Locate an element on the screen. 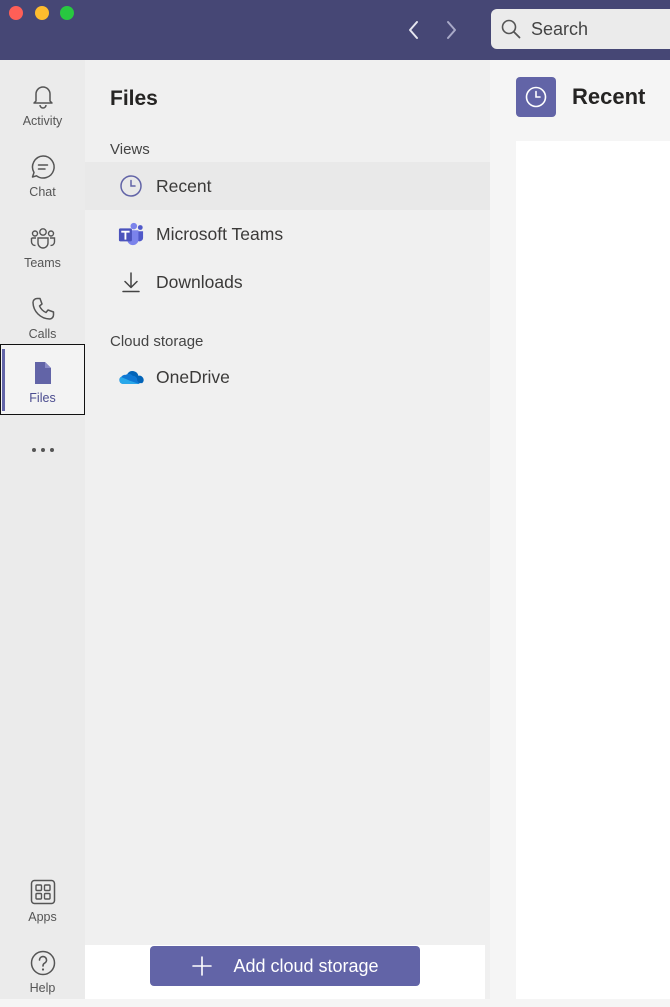  microsoft-teams-icon is located at coordinates (131, 234).